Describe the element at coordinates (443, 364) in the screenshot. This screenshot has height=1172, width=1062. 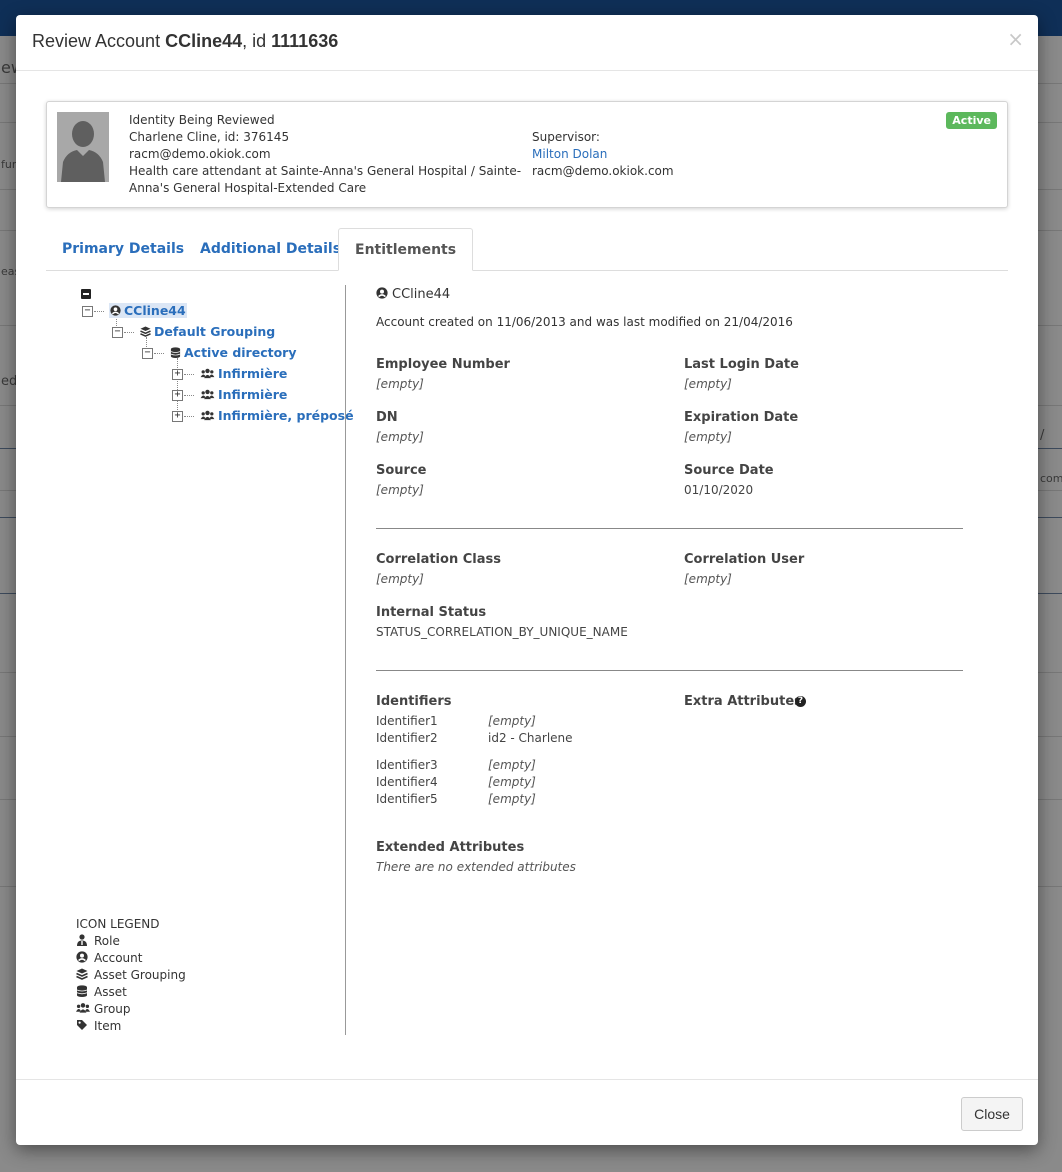
I see `employee-number-label: Employee Number` at that location.